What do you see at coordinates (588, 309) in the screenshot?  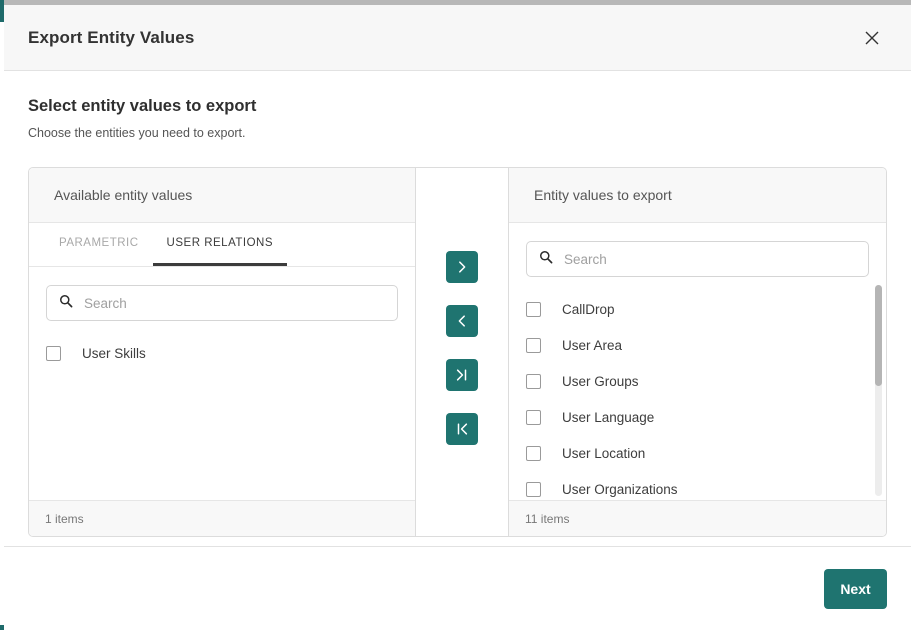 I see `list-item-label: CallDrop` at bounding box center [588, 309].